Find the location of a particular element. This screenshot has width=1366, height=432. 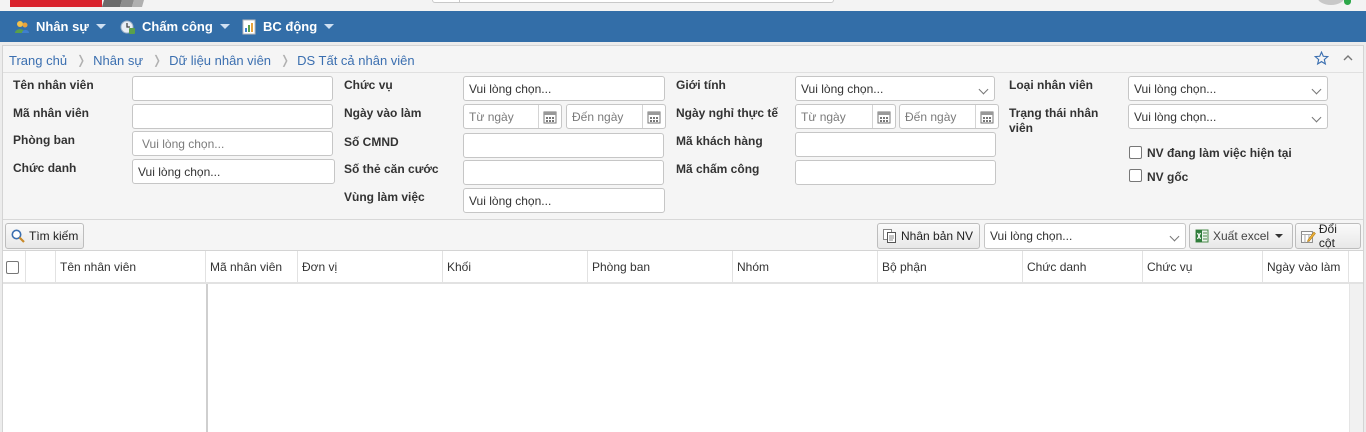

column-header-ten-nhan-vien: Tên nhân viên is located at coordinates (131, 267).